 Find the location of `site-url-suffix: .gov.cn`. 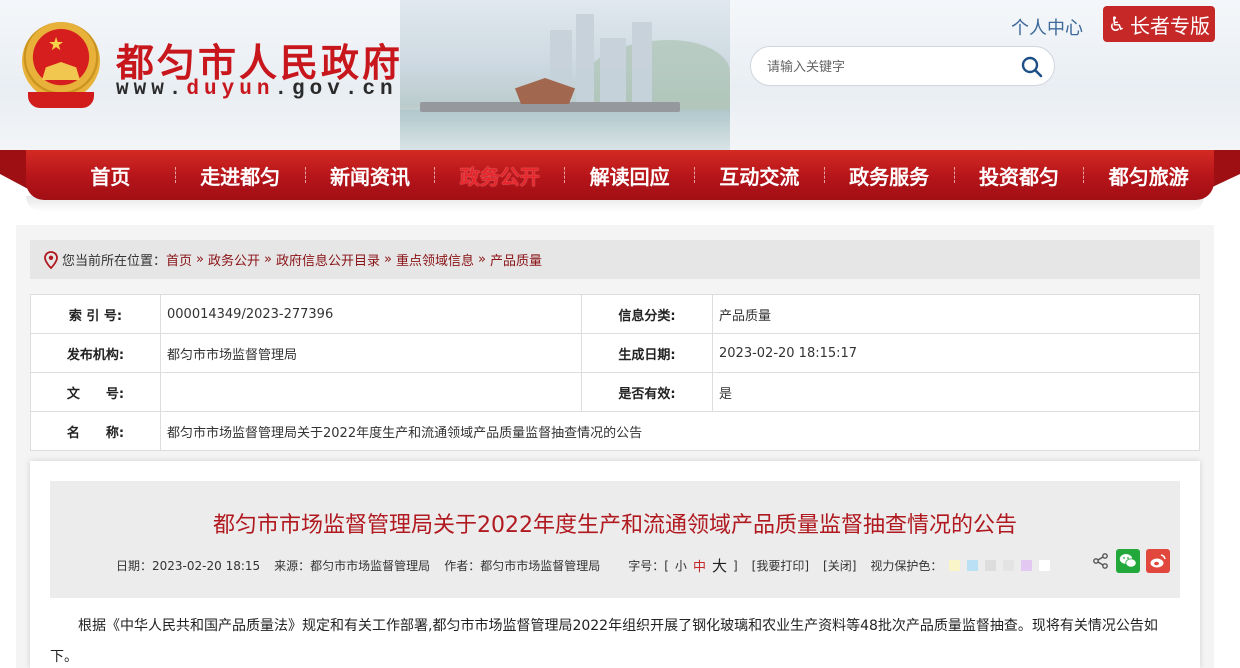

site-url-suffix: .gov.cn is located at coordinates (336, 89).